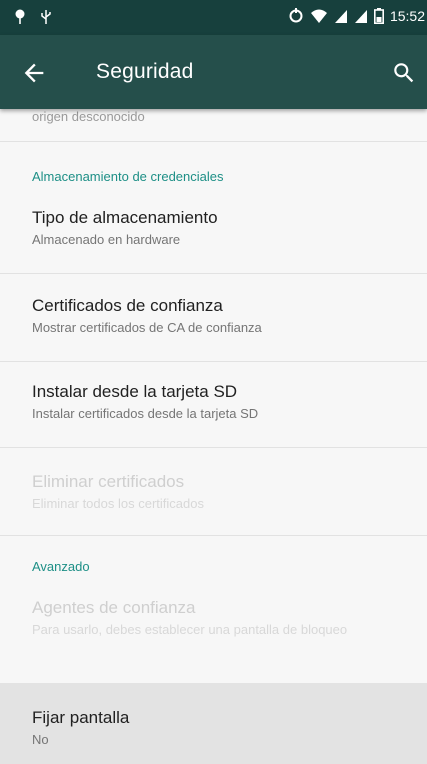 This screenshot has width=427, height=764. Describe the element at coordinates (128, 176) in the screenshot. I see `category-credentials: Almacenamiento de credenciales` at that location.